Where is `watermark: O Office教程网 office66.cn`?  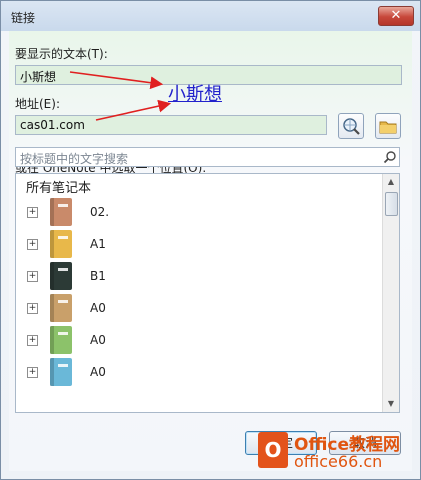
watermark: O Office教程网 office66.cn is located at coordinates (338, 452).